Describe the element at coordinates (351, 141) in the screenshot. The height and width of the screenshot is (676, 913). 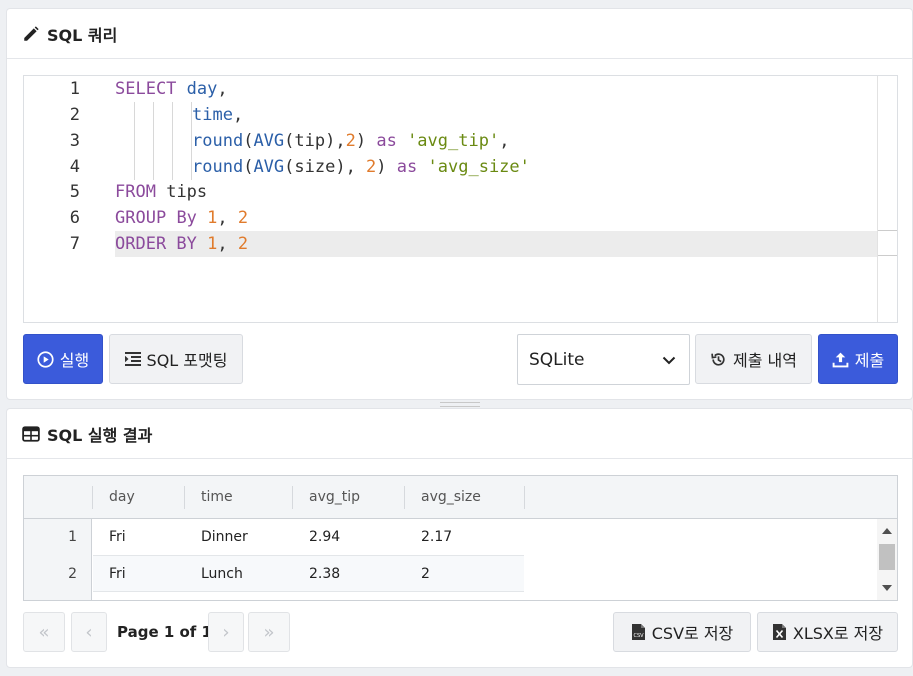
I see `code-line-3: round(AVG(tip),2) as 'avg_tip',` at that location.